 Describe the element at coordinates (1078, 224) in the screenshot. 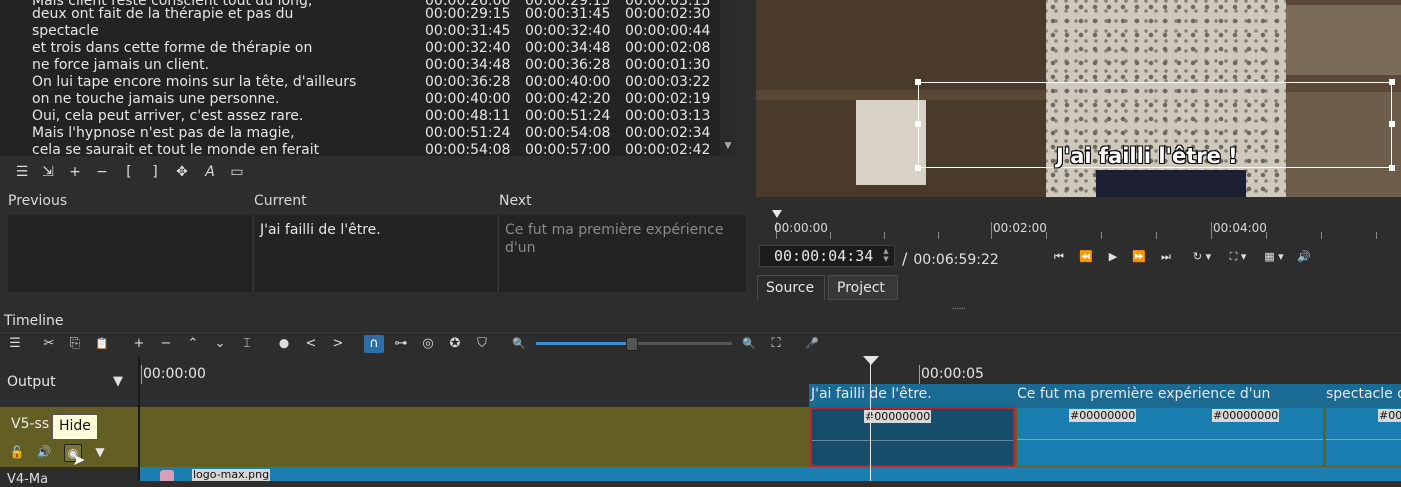

I see `player-ruler` at that location.